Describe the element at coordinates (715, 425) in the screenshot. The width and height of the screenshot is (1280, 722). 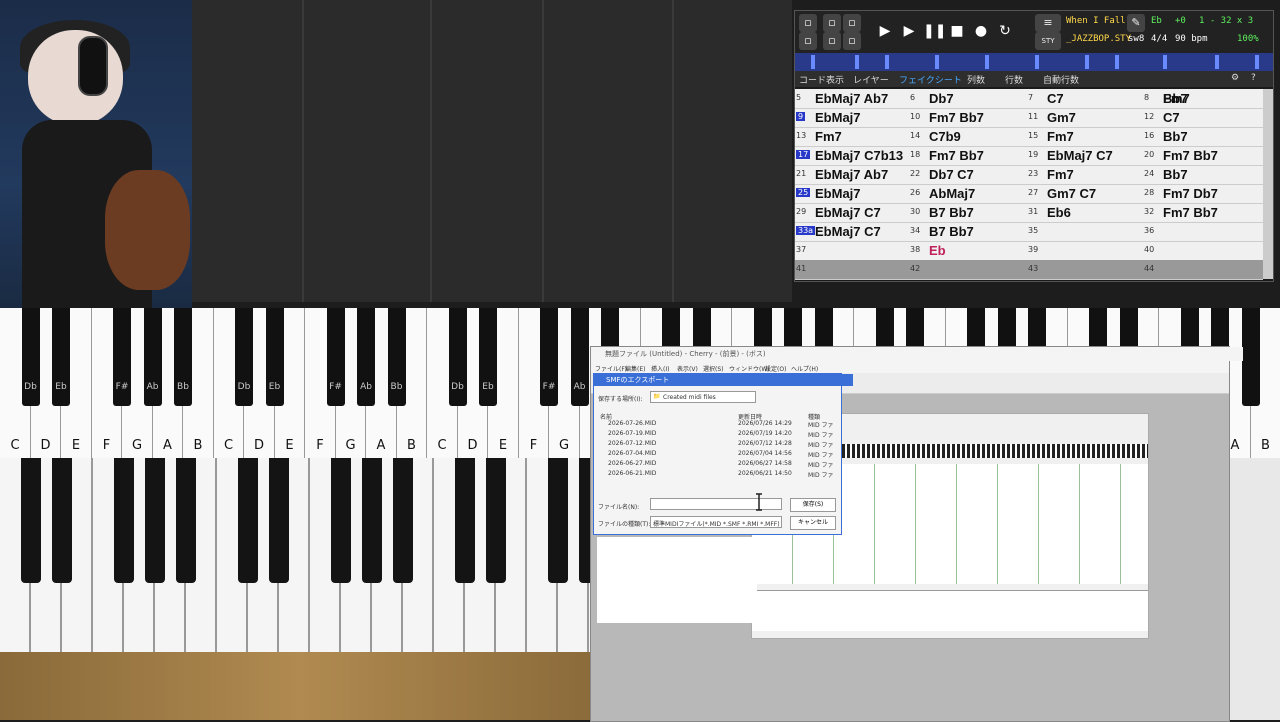
I see `file-row: 2026-07-26.MID2026/07/26 14:29MID ファ` at that location.